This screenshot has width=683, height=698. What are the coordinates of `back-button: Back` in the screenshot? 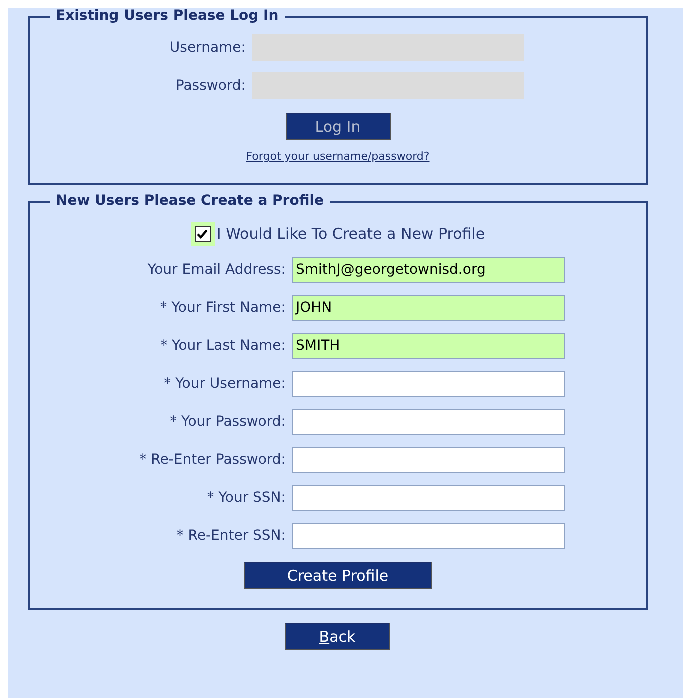 It's located at (337, 636).